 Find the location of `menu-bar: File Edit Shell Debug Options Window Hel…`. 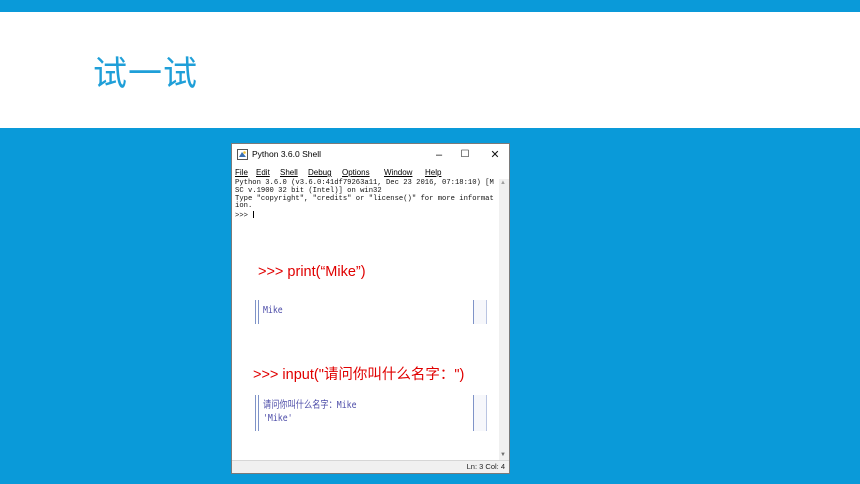

menu-bar: File Edit Shell Debug Options Window Hel… is located at coordinates (370, 172).